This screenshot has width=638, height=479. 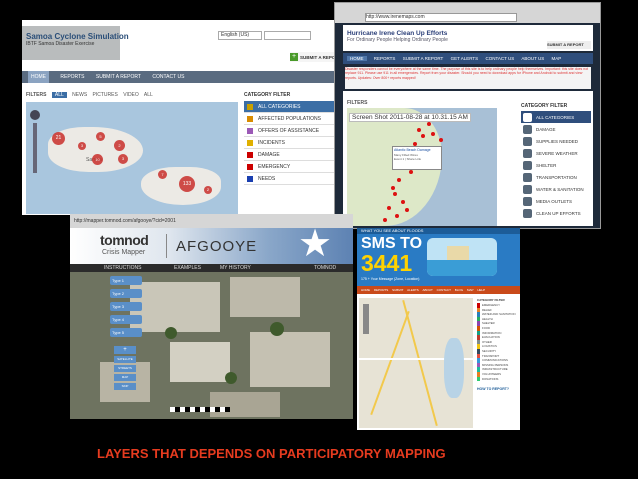 I want to click on progress-strip, so click(x=200, y=409).